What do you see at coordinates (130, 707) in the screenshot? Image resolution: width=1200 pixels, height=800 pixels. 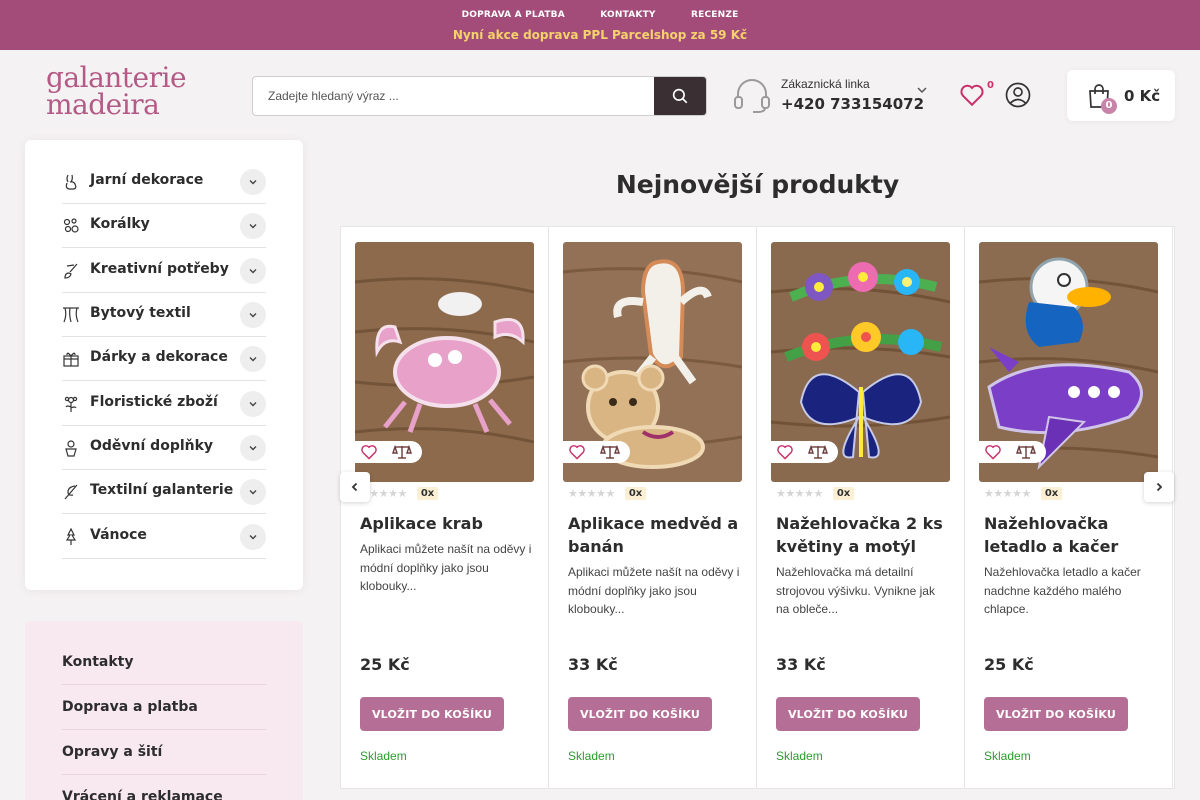 I see `info-link-label: Doprava a platba` at bounding box center [130, 707].